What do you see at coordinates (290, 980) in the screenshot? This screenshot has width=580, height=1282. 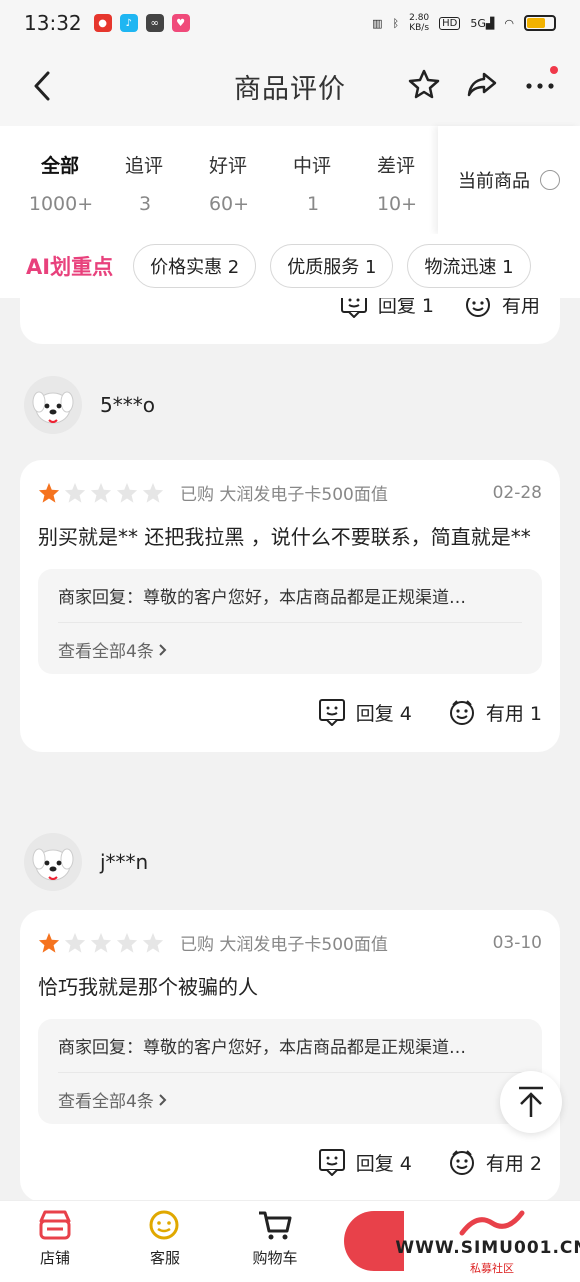 I see `review-text: 恰巧我就是那个被骗的人` at bounding box center [290, 980].